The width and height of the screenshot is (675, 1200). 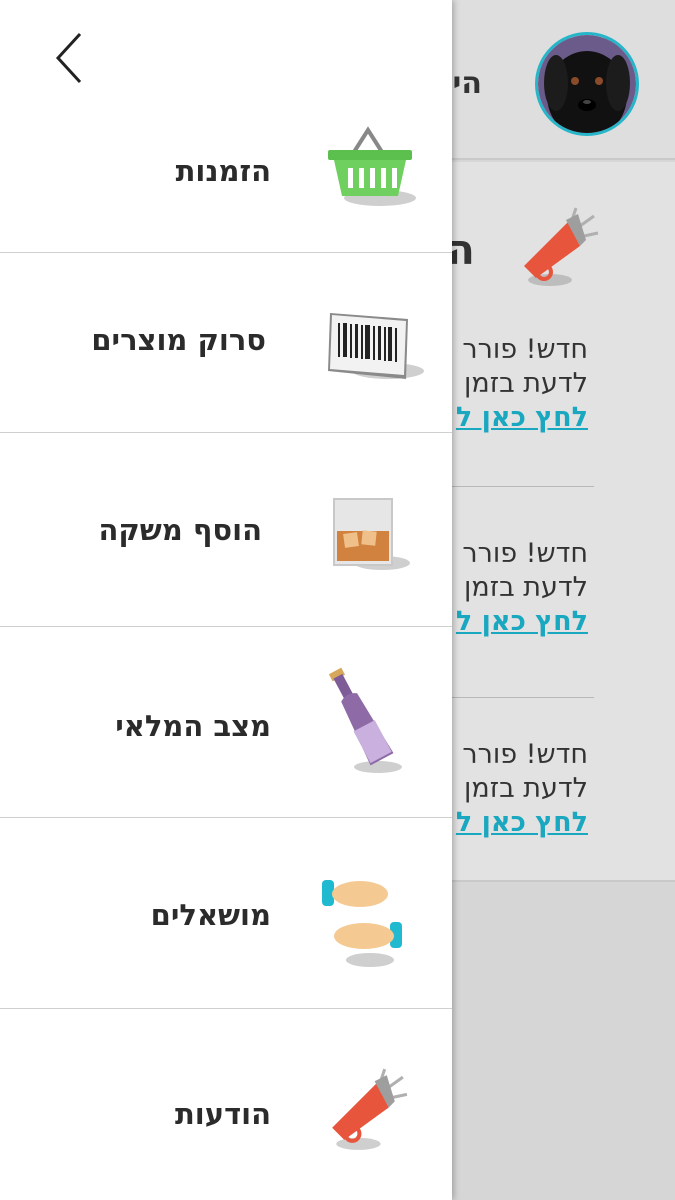 I want to click on menu-item-orders: הזמנות, so click(x=226, y=181).